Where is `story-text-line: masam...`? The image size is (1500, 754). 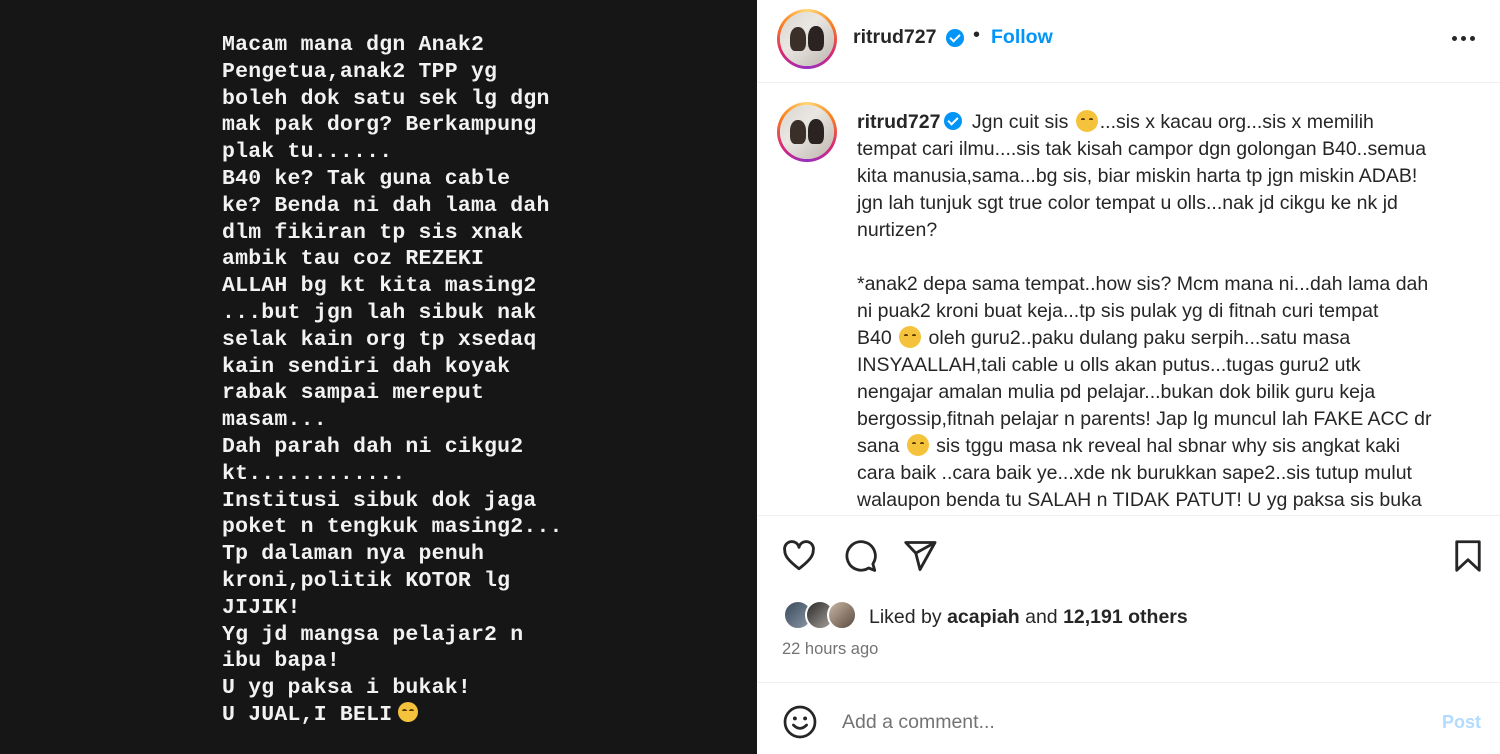 story-text-line: masam... is located at coordinates (274, 420).